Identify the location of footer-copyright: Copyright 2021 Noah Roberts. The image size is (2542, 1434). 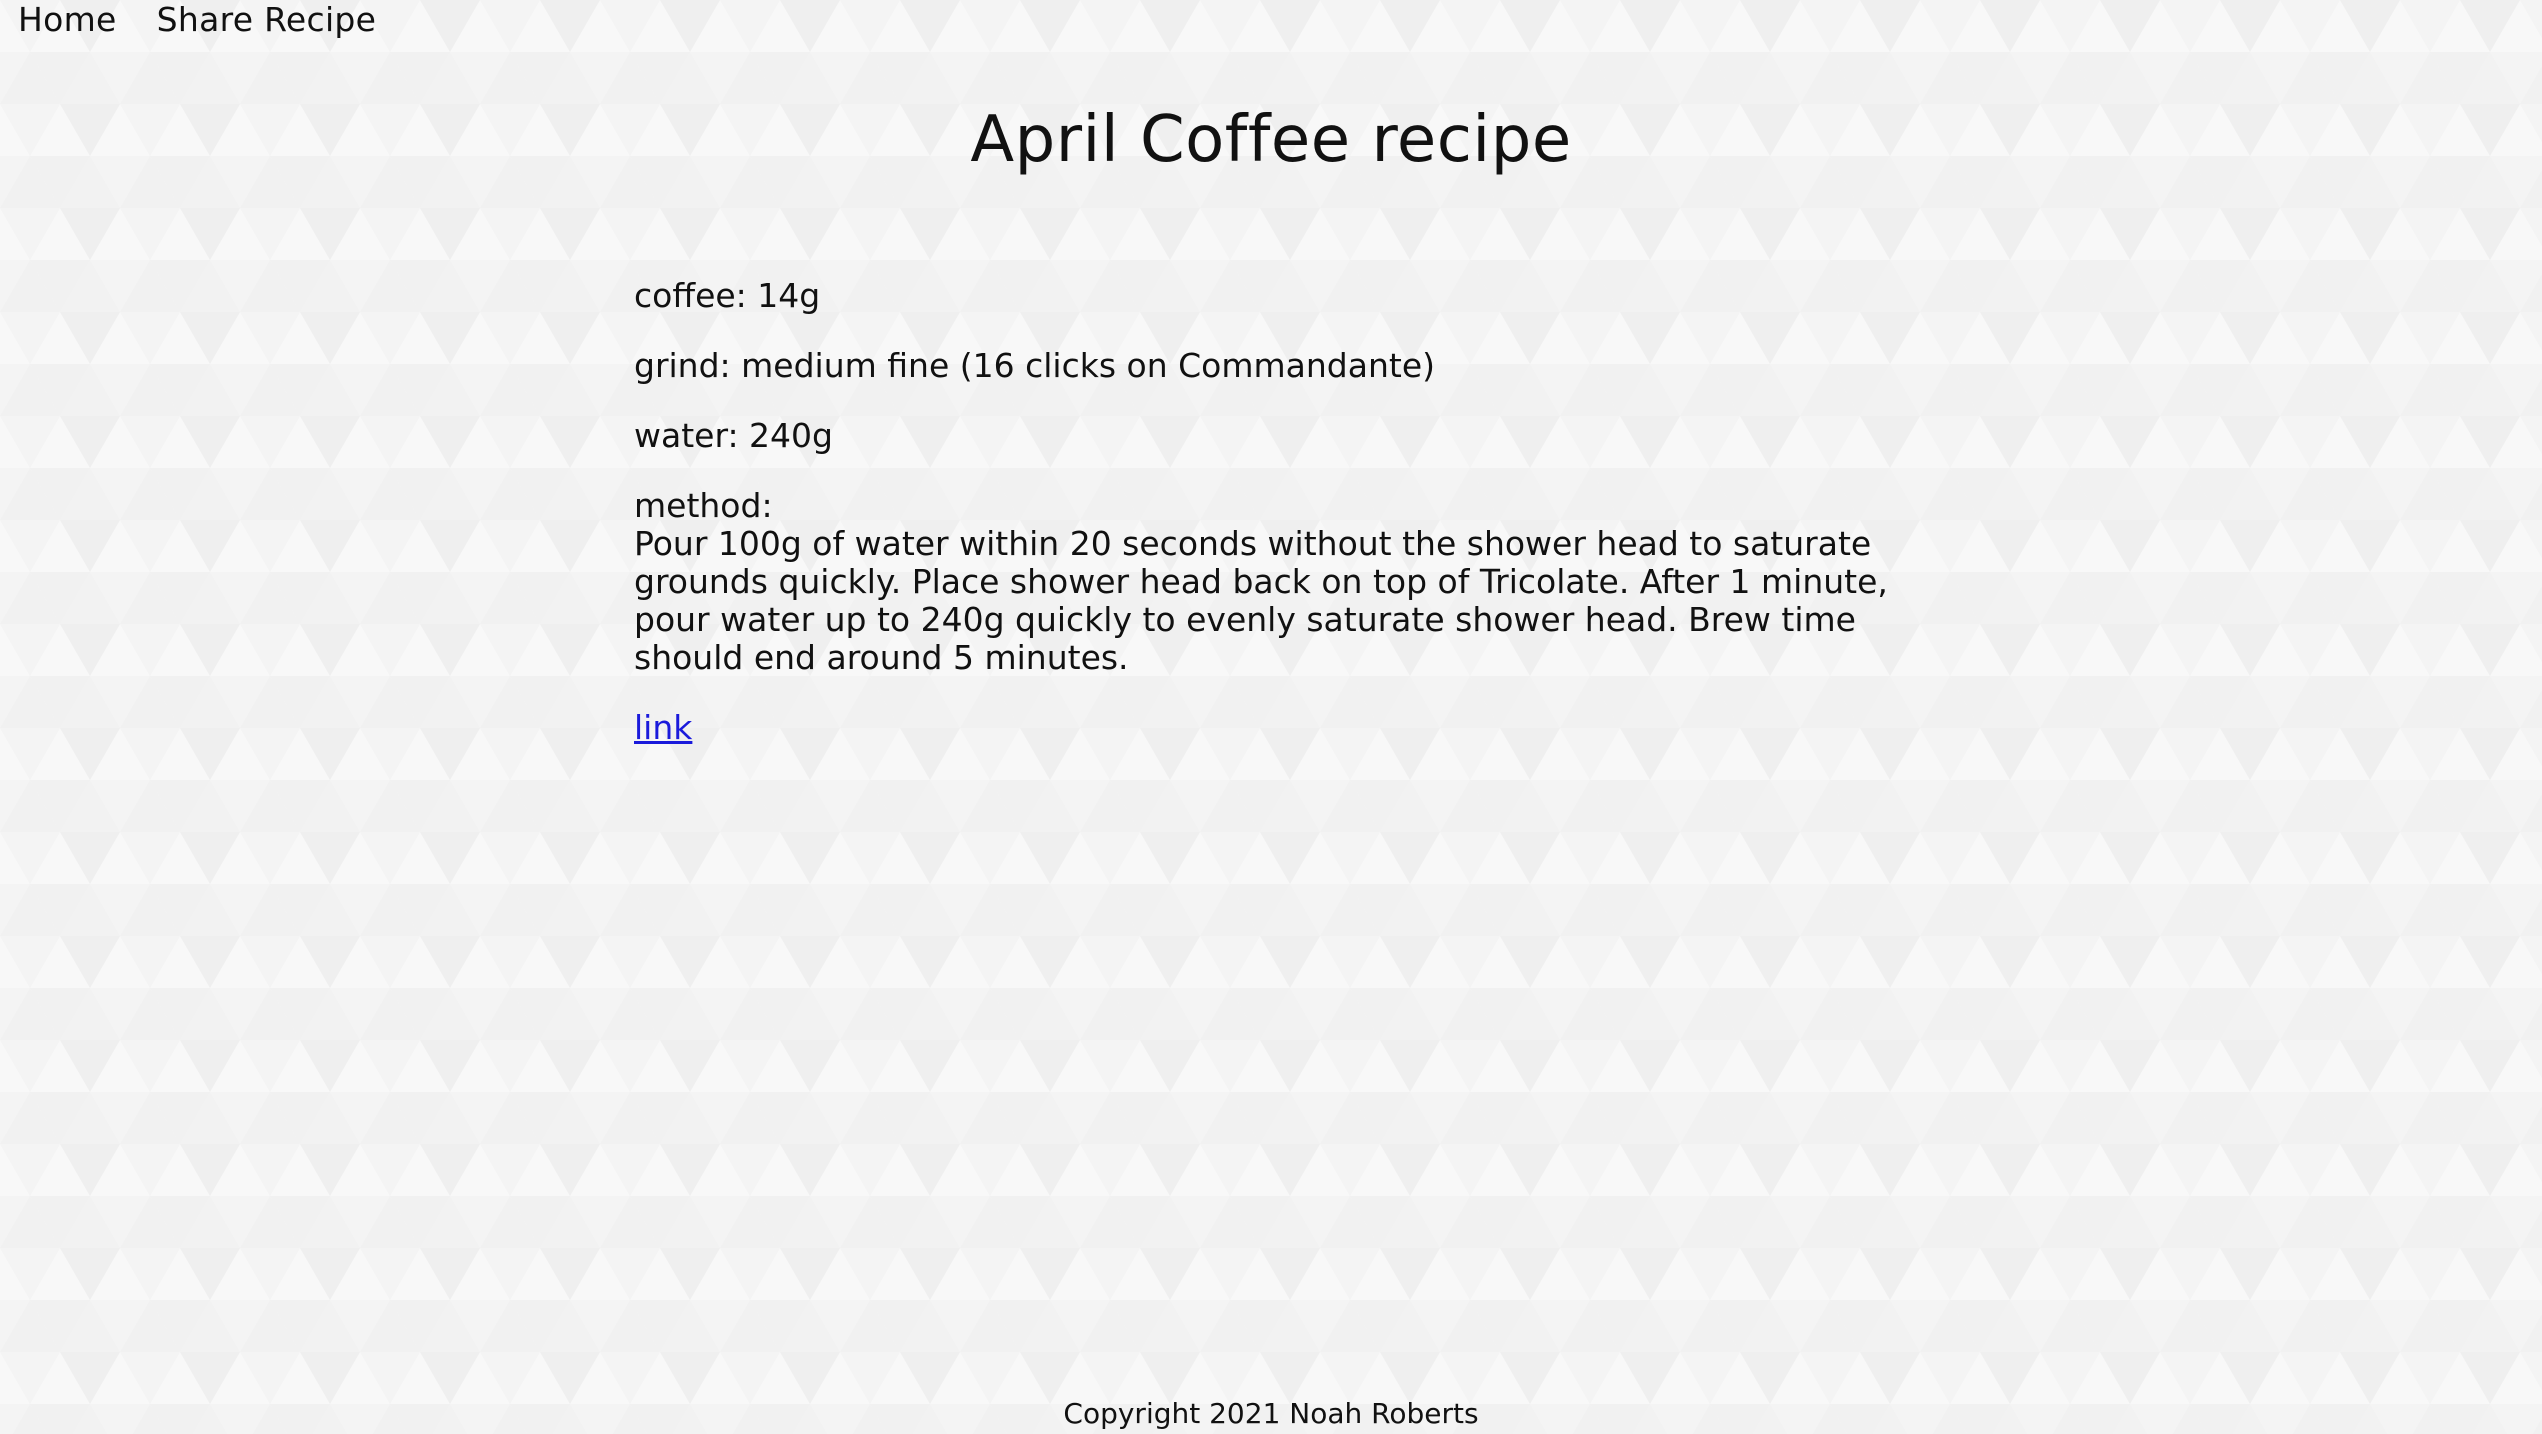
(1271, 1413).